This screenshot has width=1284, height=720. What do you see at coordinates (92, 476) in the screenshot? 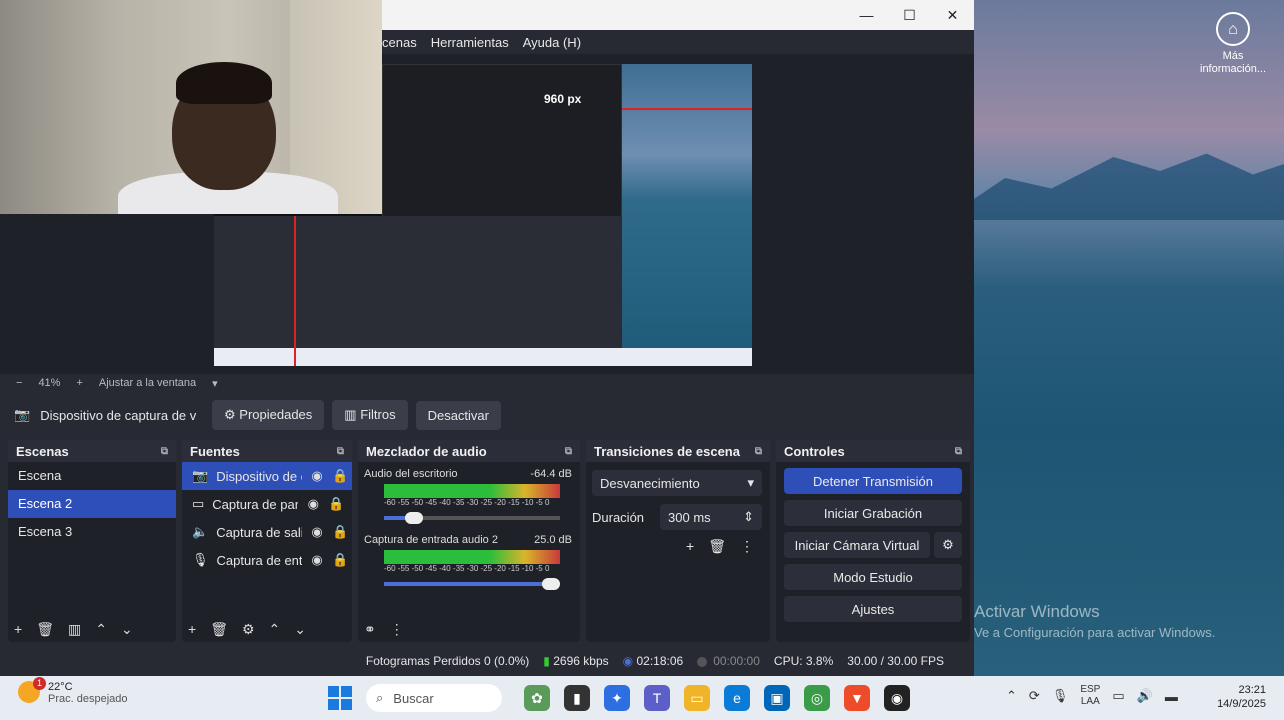
I see `scene-item: Escena` at bounding box center [92, 476].